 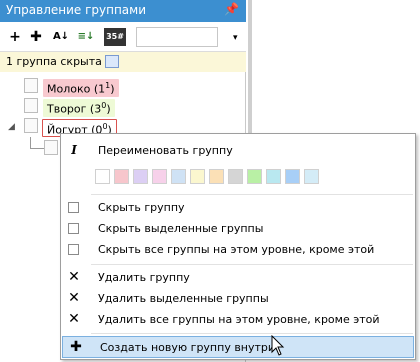 I want to click on add-item-button: +, so click(x=15, y=37).